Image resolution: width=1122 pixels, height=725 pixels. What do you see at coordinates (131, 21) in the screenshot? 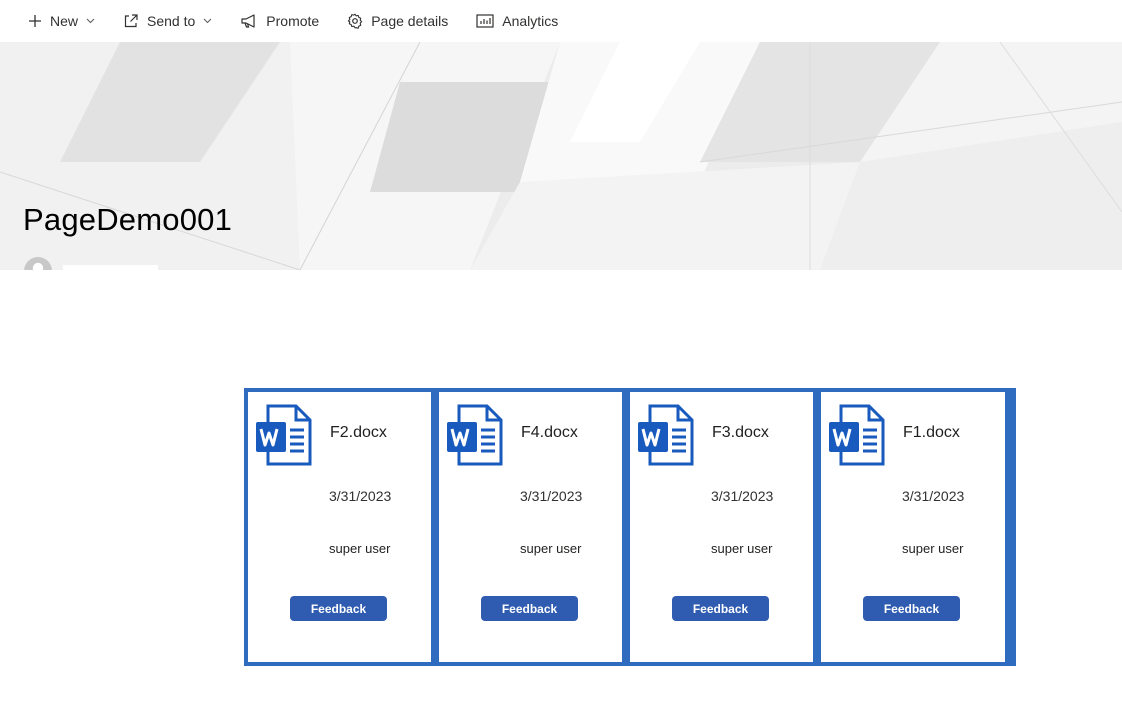
I see `share-icon` at bounding box center [131, 21].